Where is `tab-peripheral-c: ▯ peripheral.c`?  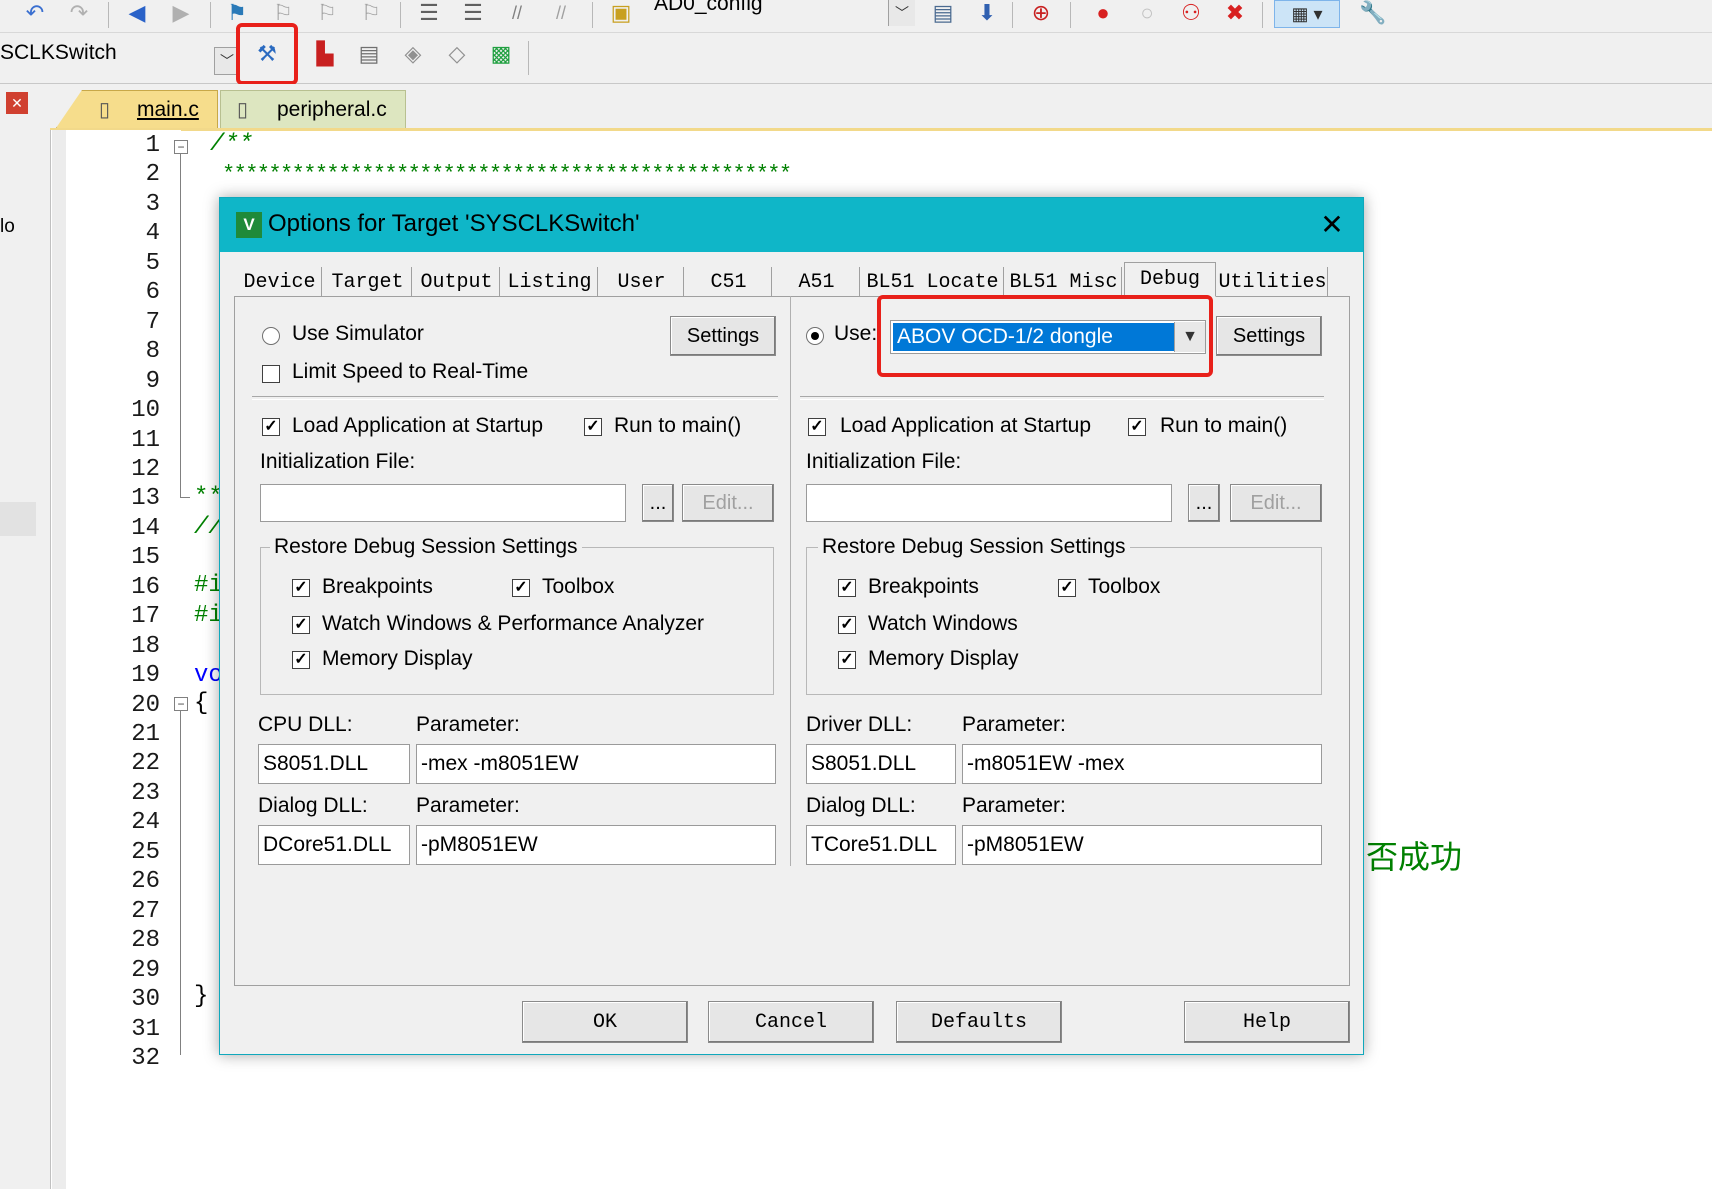 tab-peripheral-c: ▯ peripheral.c is located at coordinates (313, 109).